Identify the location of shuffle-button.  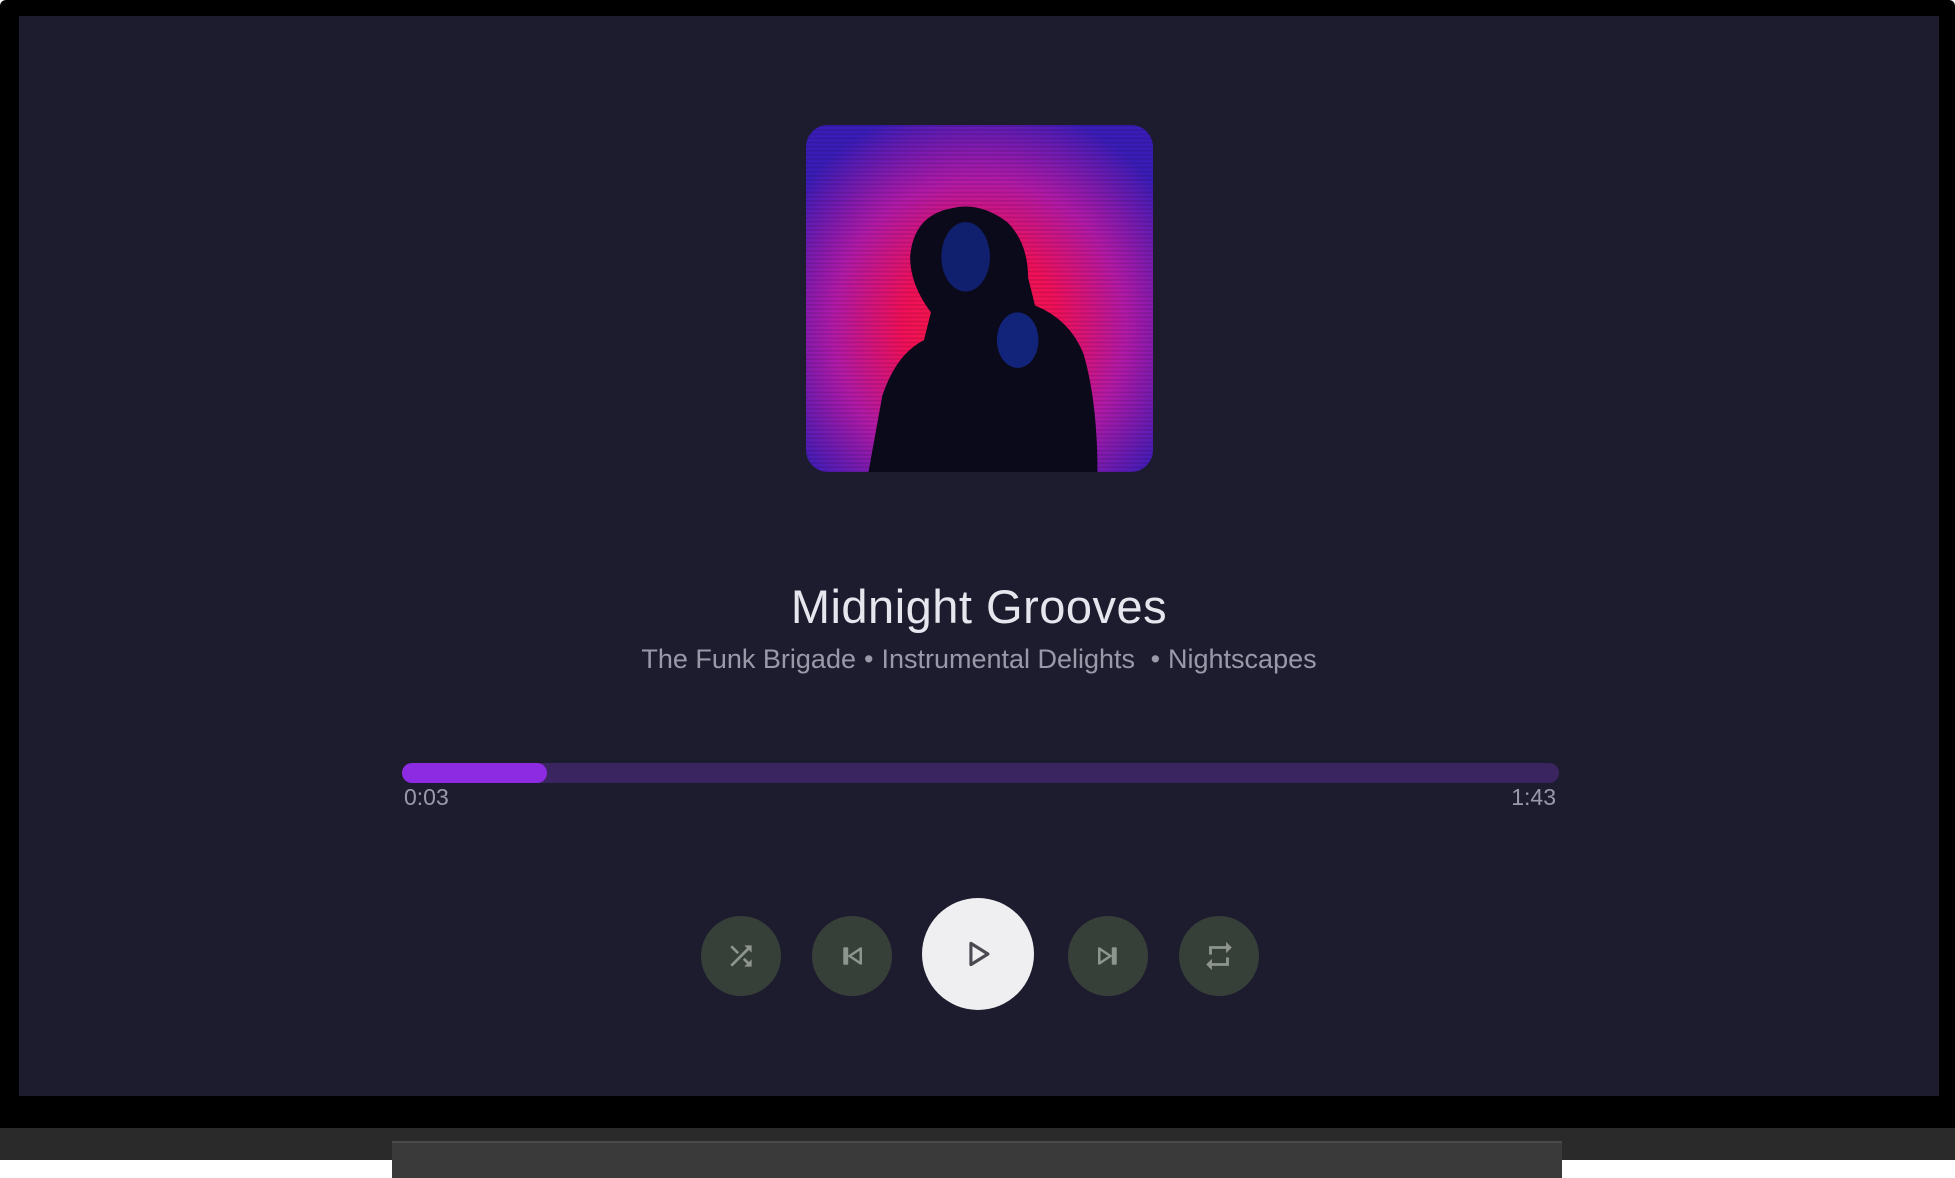
(741, 956).